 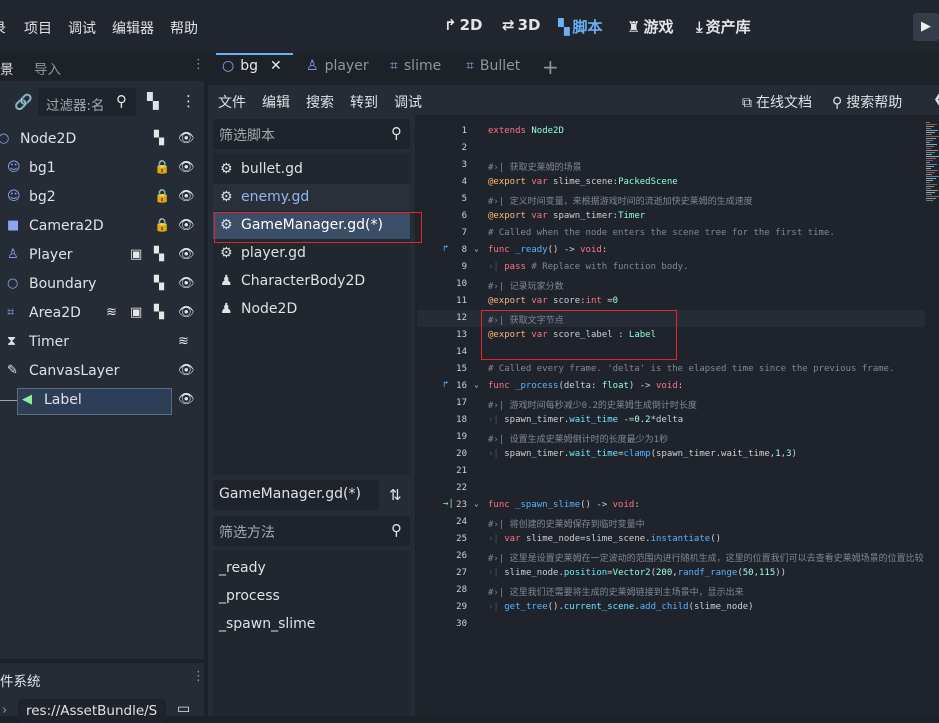 I want to click on code-line: 23 →| ⌄ func _spawn_slime() -> void:, so click(x=671, y=505).